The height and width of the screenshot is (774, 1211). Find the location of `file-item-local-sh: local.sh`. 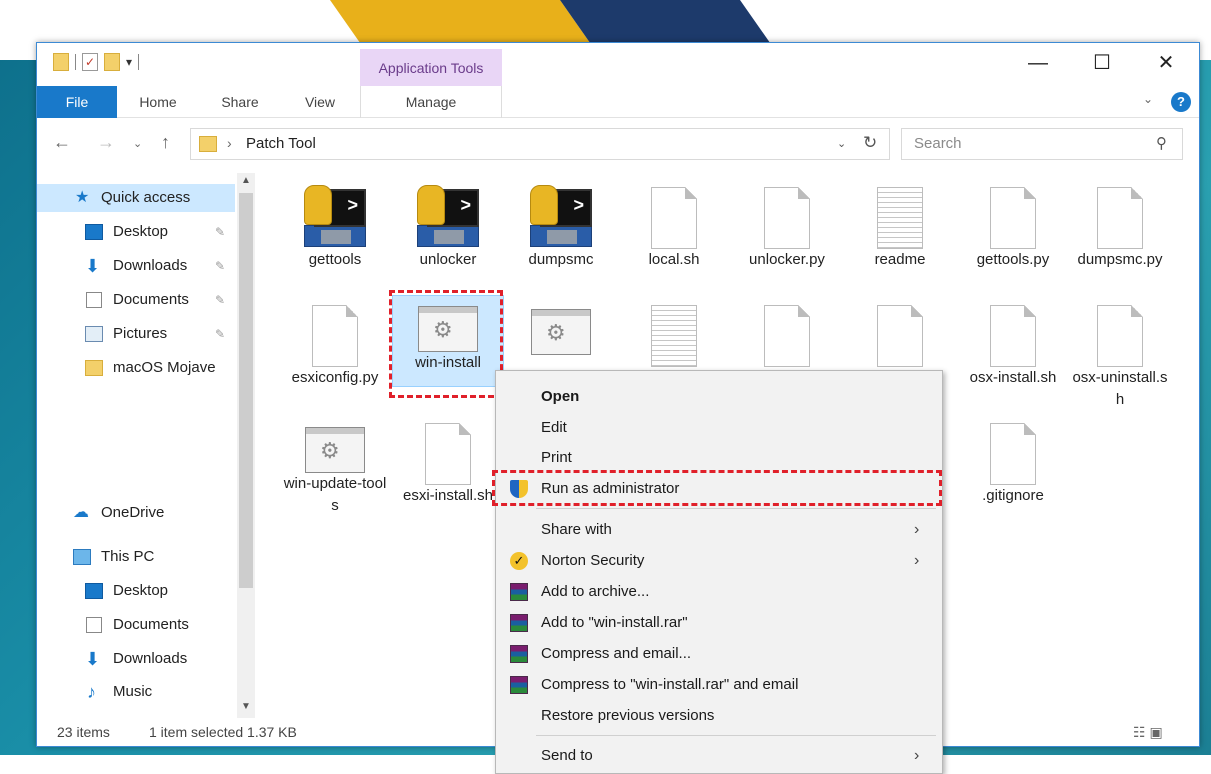

file-item-local-sh: local.sh is located at coordinates (674, 226).